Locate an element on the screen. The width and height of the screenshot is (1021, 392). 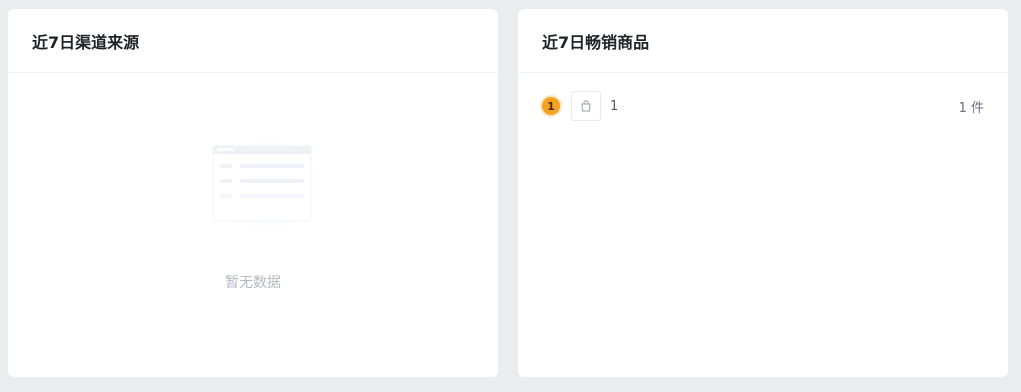
card-header: 近7日畅销商品 is located at coordinates (763, 41).